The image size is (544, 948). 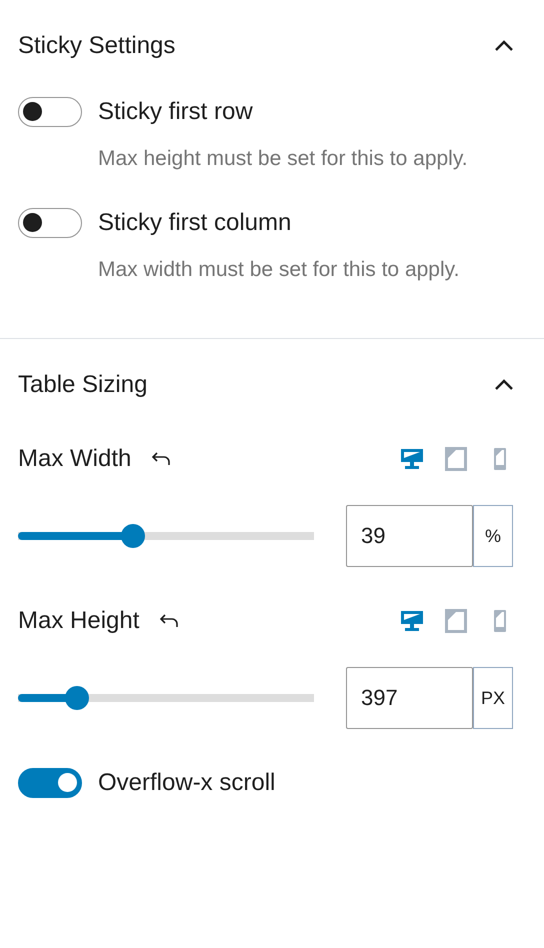 What do you see at coordinates (75, 459) in the screenshot?
I see `field-label: Max Width` at bounding box center [75, 459].